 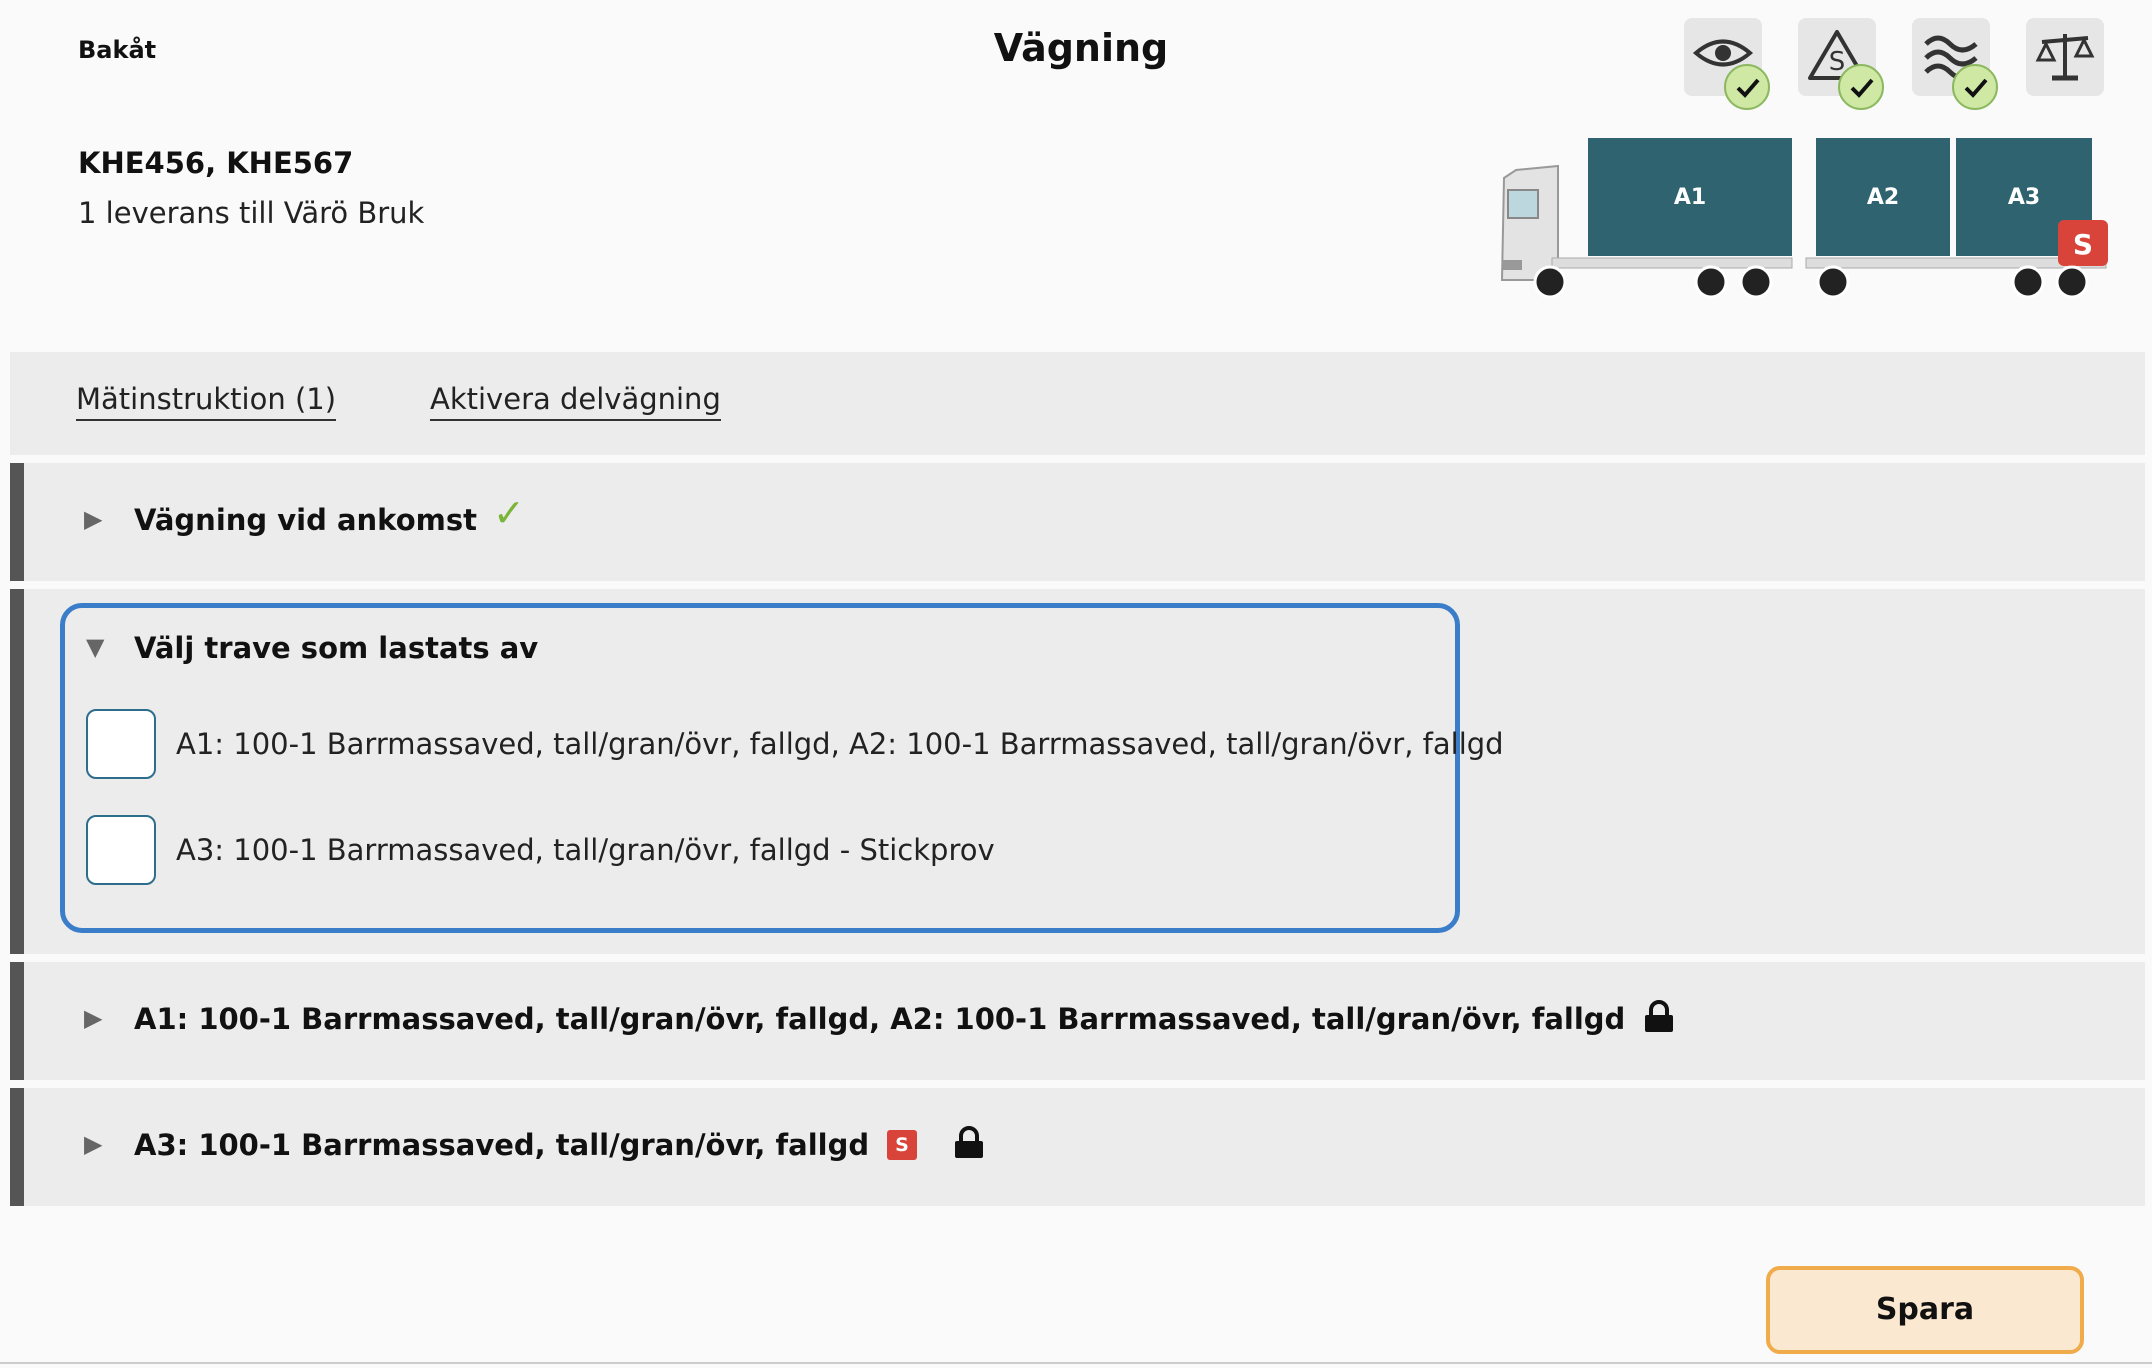 I want to click on eye-status-button, so click(x=1727, y=64).